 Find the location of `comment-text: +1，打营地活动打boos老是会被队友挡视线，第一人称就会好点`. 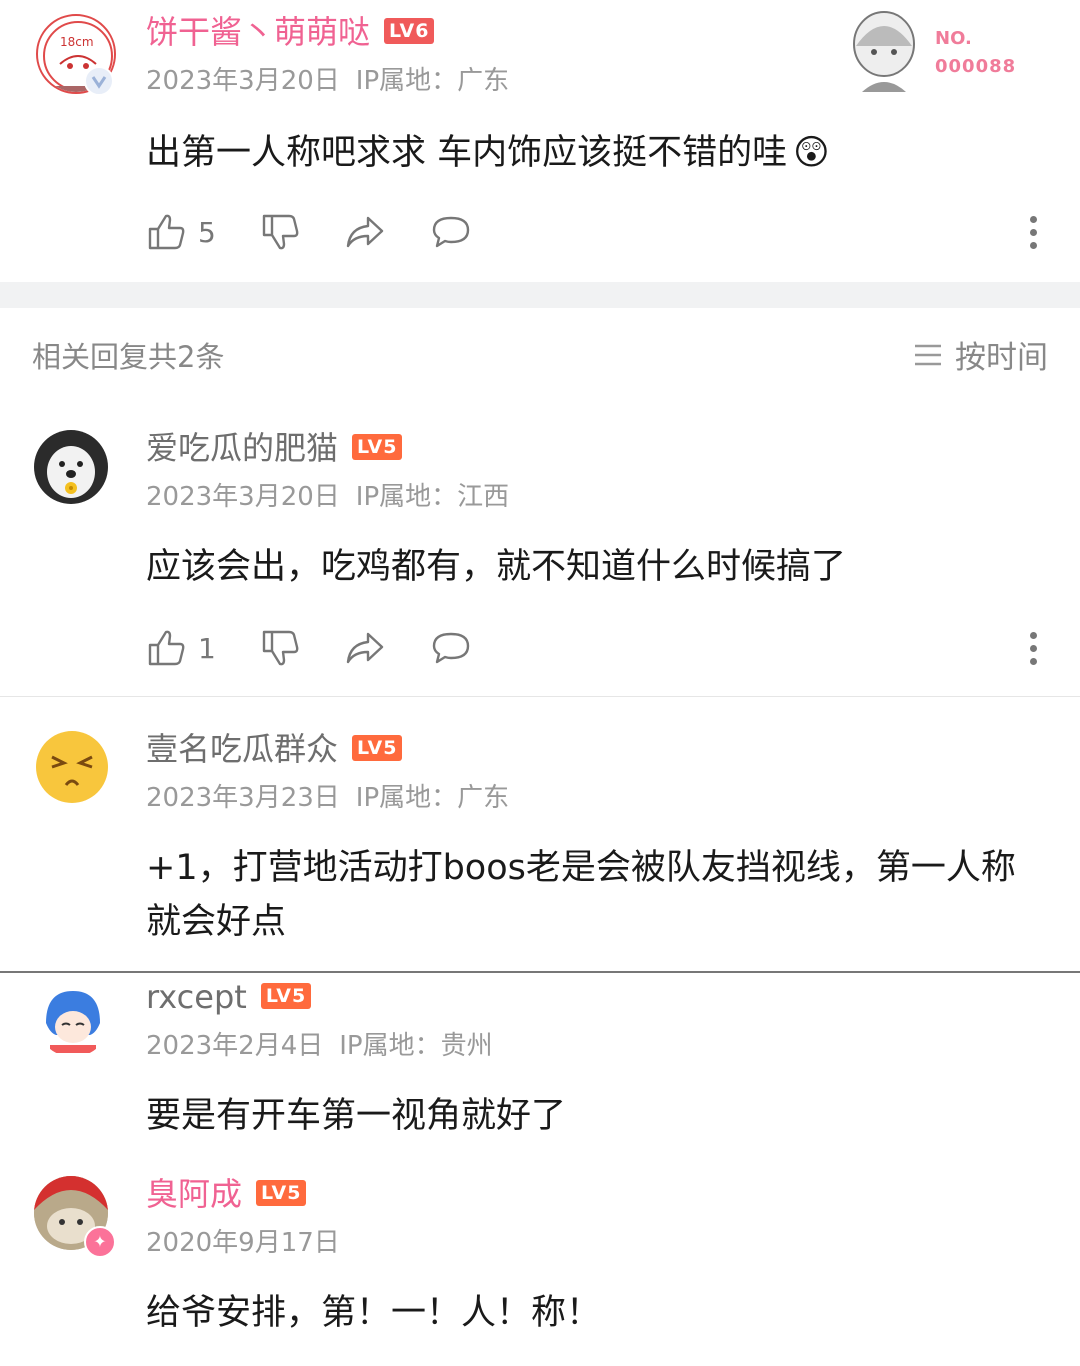

comment-text: +1，打营地活动打boos老是会被队友挡视线，第一人称就会好点 is located at coordinates (581, 895).